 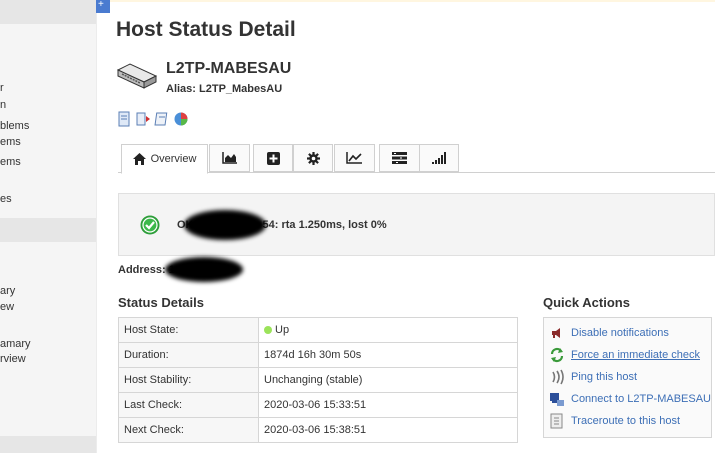 I want to click on ok-check-icon, so click(x=150, y=225).